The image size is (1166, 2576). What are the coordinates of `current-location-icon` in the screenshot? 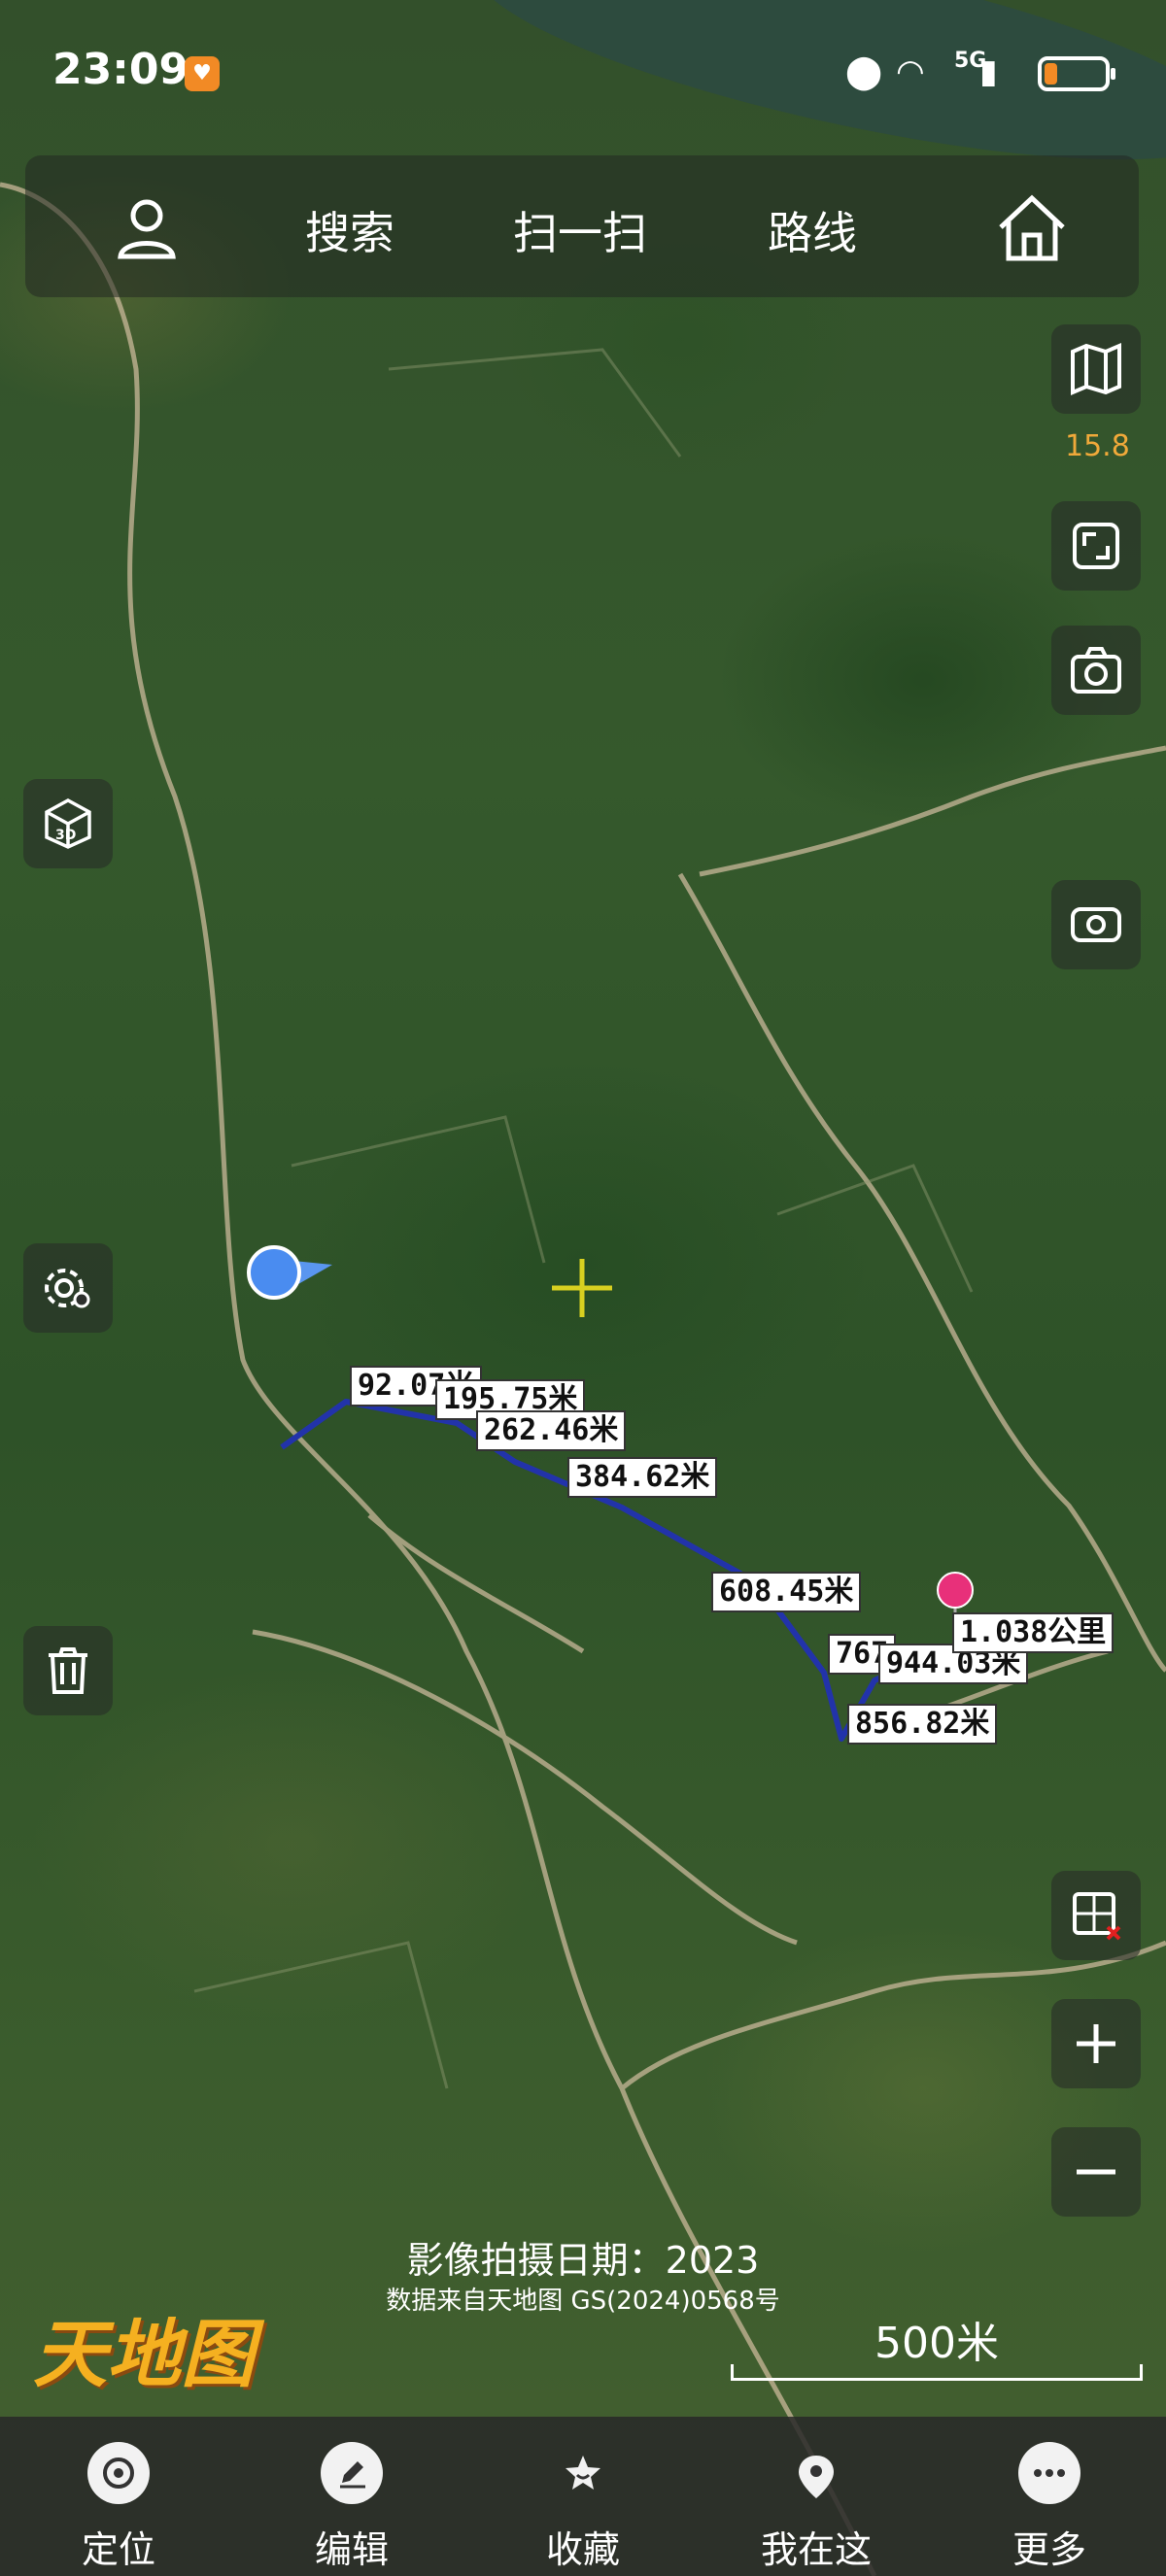 It's located at (289, 1272).